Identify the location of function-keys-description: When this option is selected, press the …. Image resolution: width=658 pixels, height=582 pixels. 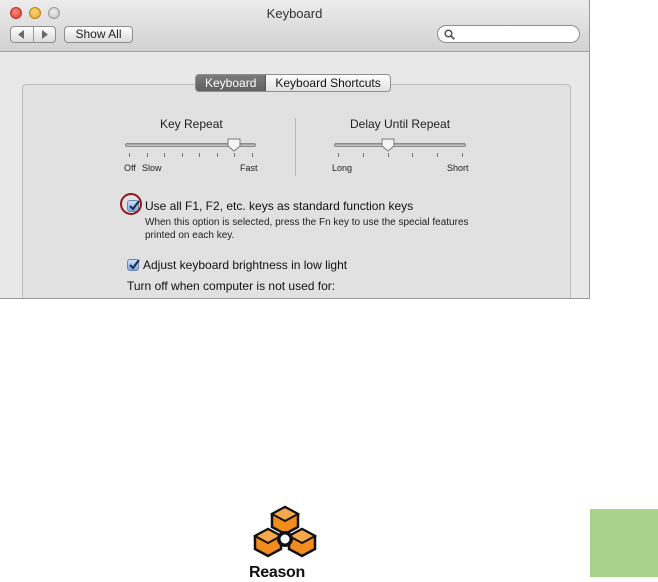
(307, 229).